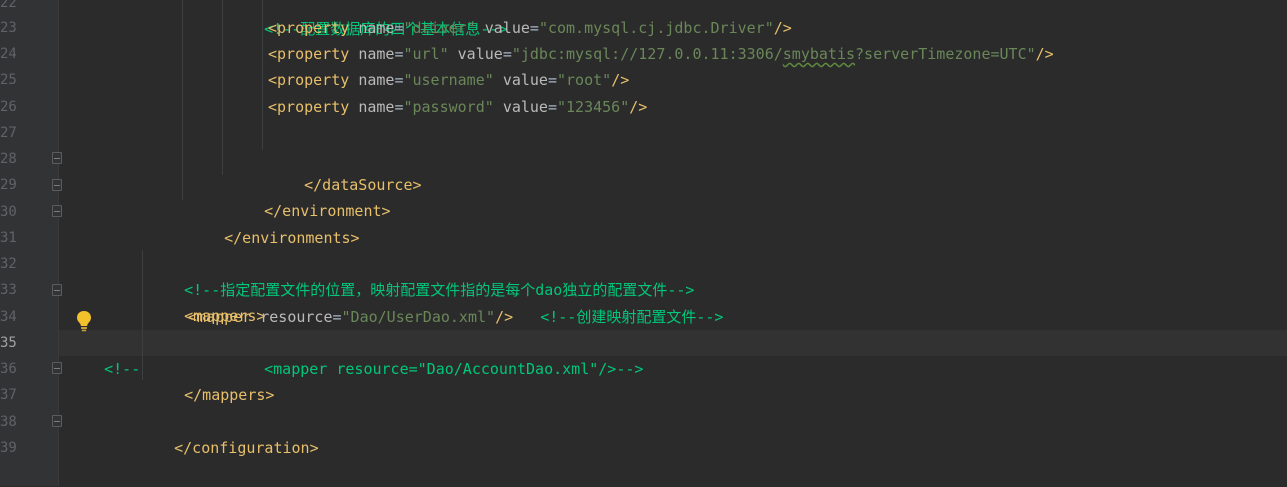 This screenshot has width=1287, height=487. What do you see at coordinates (228, 433) in the screenshot?
I see `code-line: </configuration>` at bounding box center [228, 433].